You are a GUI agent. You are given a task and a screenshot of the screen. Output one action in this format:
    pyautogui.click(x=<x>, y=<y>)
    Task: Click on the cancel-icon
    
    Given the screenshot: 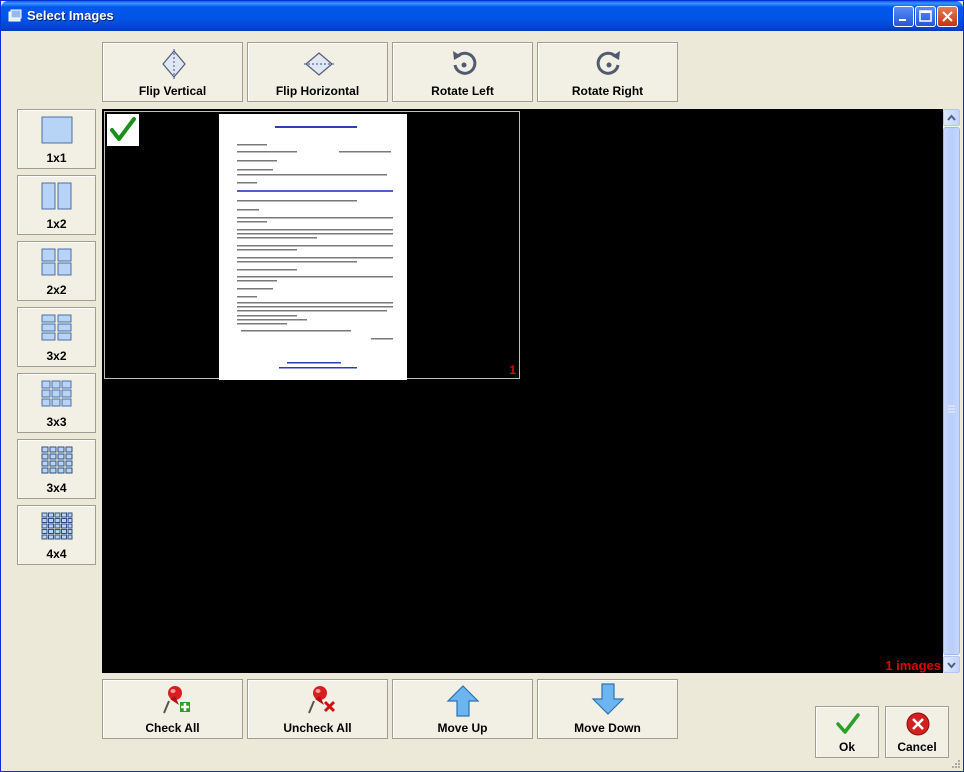 What is the action you would take?
    pyautogui.click(x=918, y=724)
    